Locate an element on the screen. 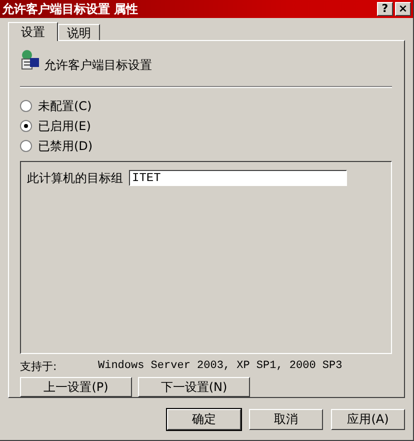  dialog-button: 取消 is located at coordinates (286, 419).